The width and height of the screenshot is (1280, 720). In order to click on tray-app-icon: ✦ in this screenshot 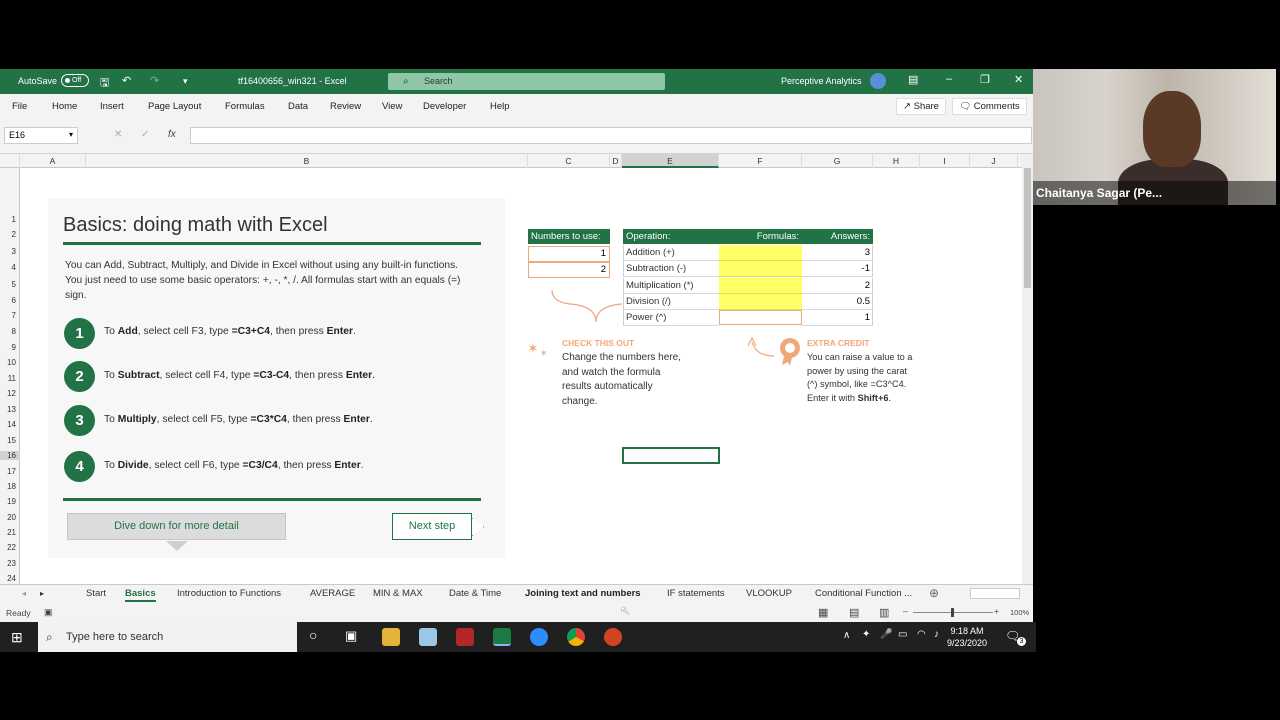, I will do `click(866, 634)`.